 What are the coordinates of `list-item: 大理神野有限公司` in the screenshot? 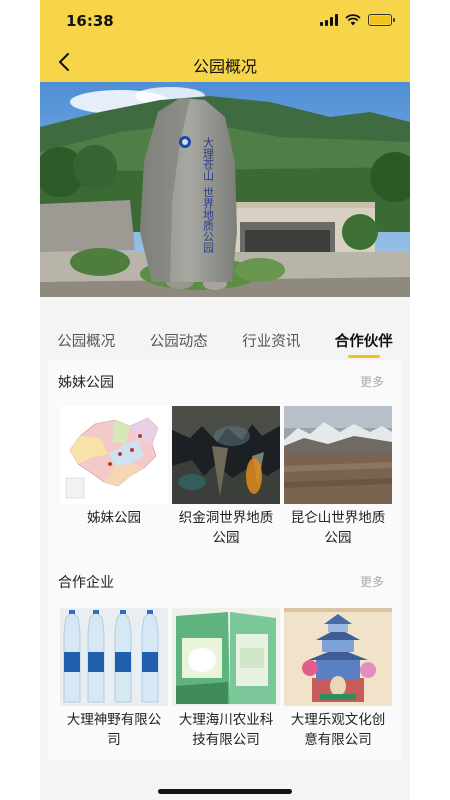 It's located at (114, 679).